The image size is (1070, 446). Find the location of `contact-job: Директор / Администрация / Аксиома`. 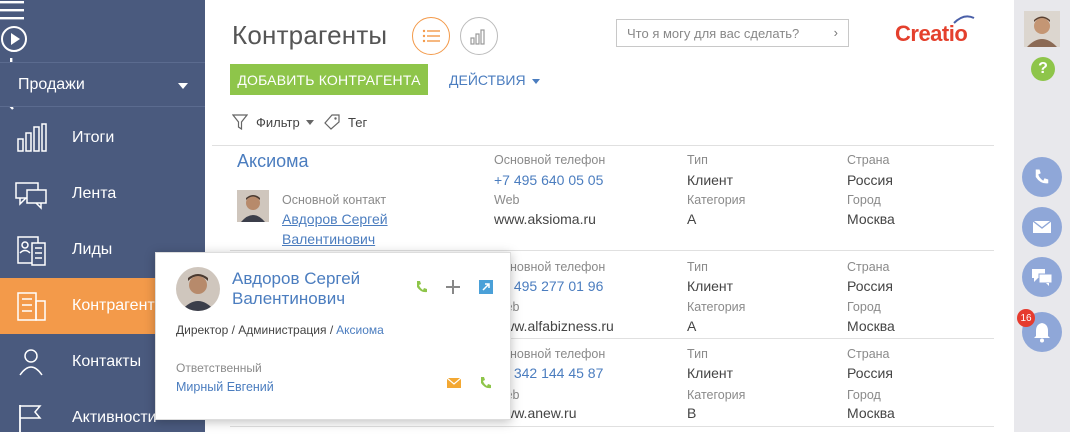

contact-job: Директор / Администрация / Аксиома is located at coordinates (280, 330).